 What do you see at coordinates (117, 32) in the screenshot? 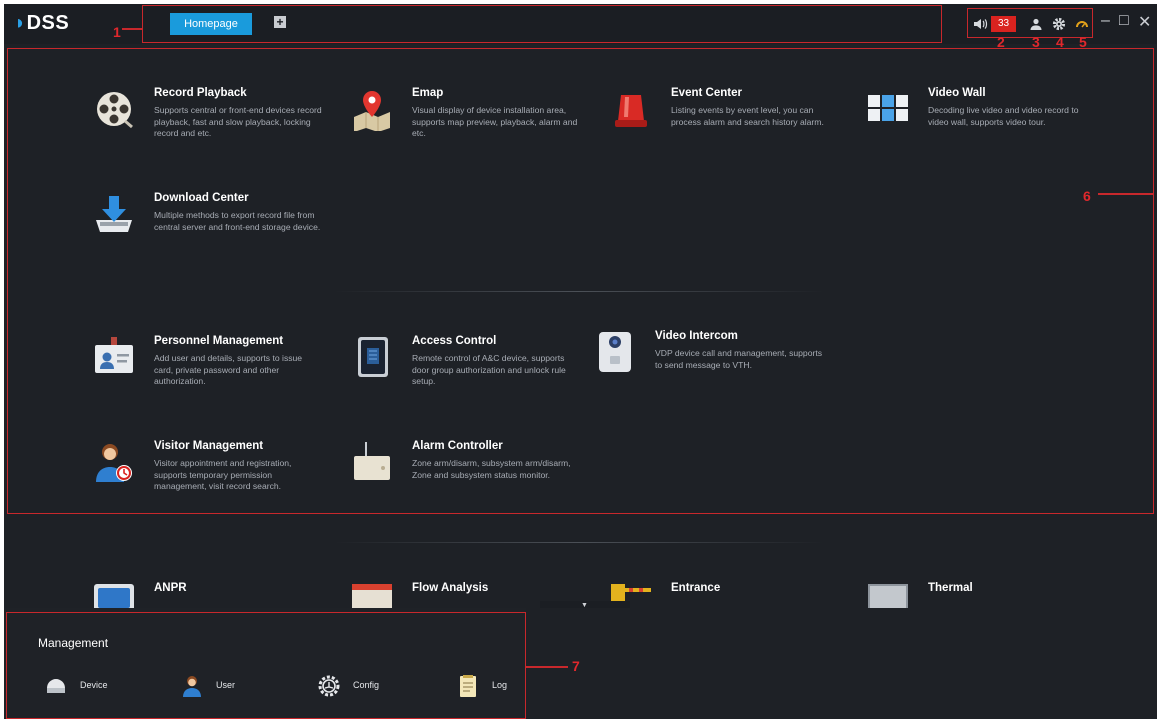
I see `annotation-number: 1` at bounding box center [117, 32].